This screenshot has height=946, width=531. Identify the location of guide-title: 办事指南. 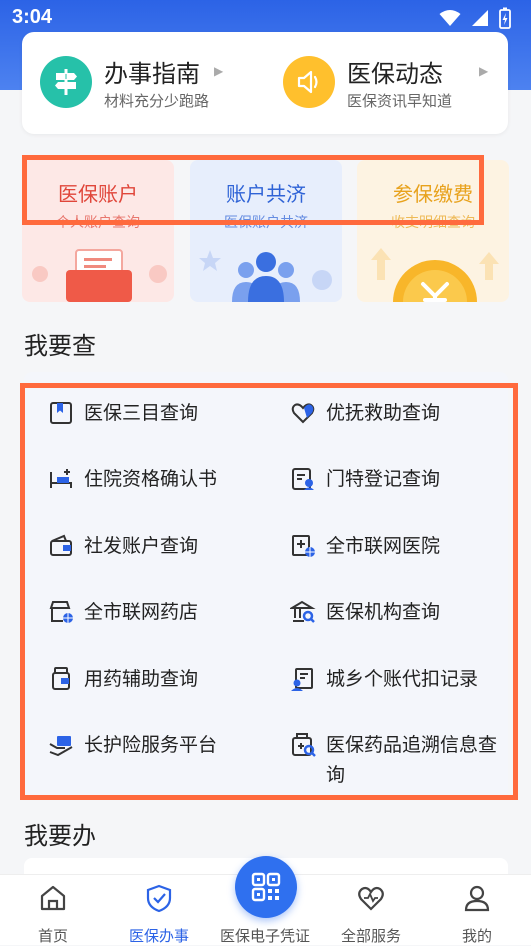
(152, 74).